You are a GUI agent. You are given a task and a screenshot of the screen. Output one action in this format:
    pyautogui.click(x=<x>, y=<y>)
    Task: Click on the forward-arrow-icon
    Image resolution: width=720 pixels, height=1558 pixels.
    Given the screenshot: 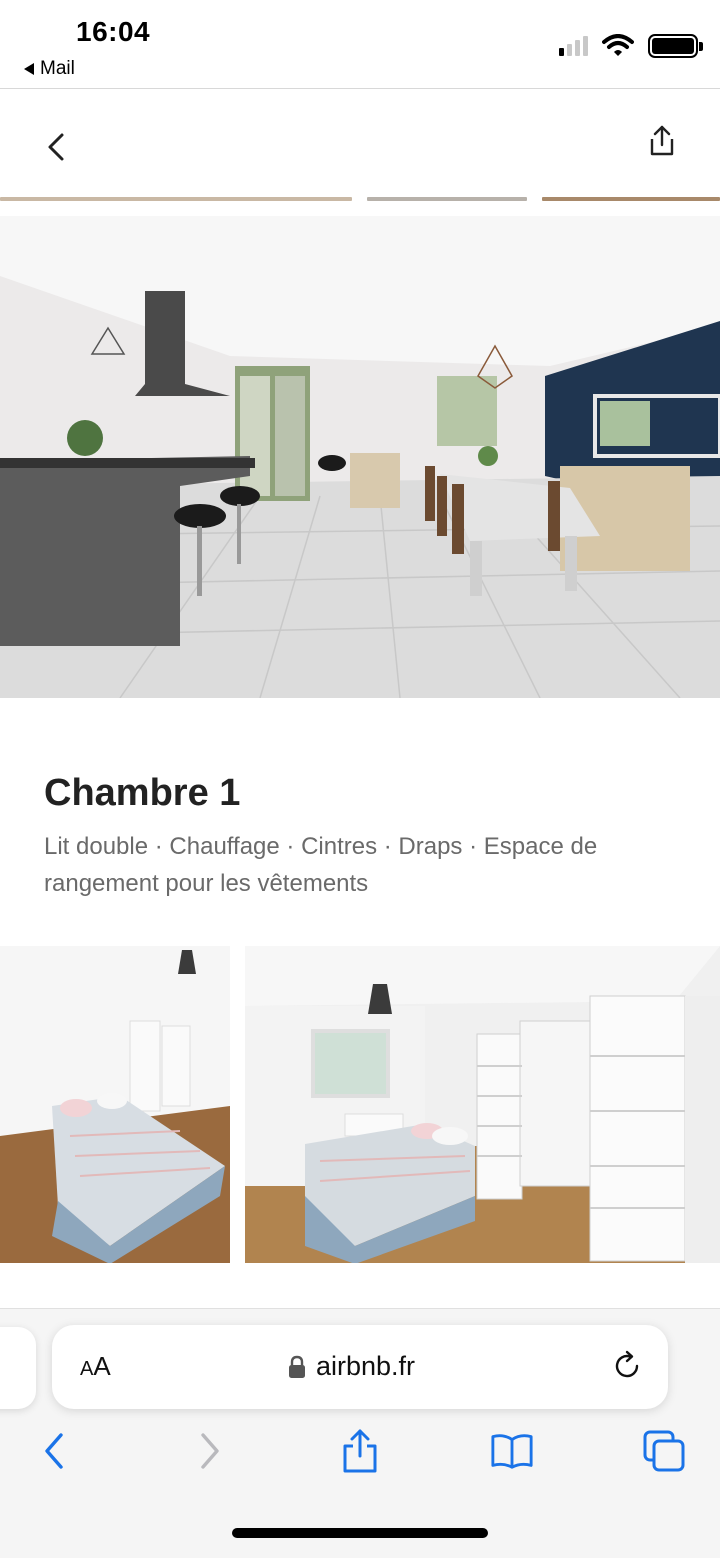 What is the action you would take?
    pyautogui.click(x=210, y=1451)
    